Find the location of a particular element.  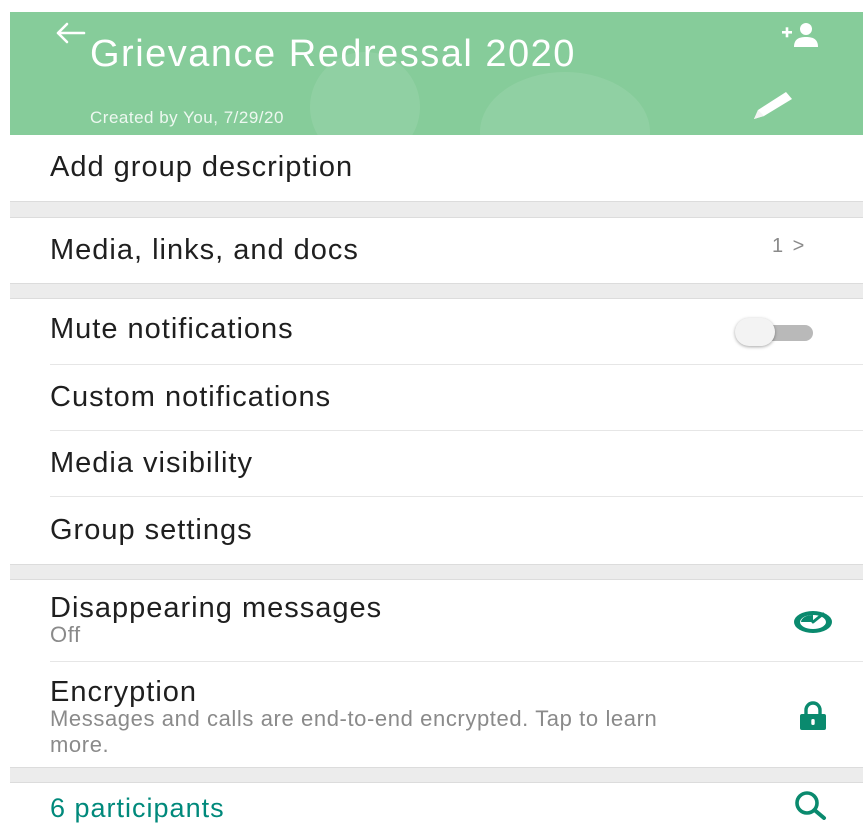

search-icon is located at coordinates (811, 805).